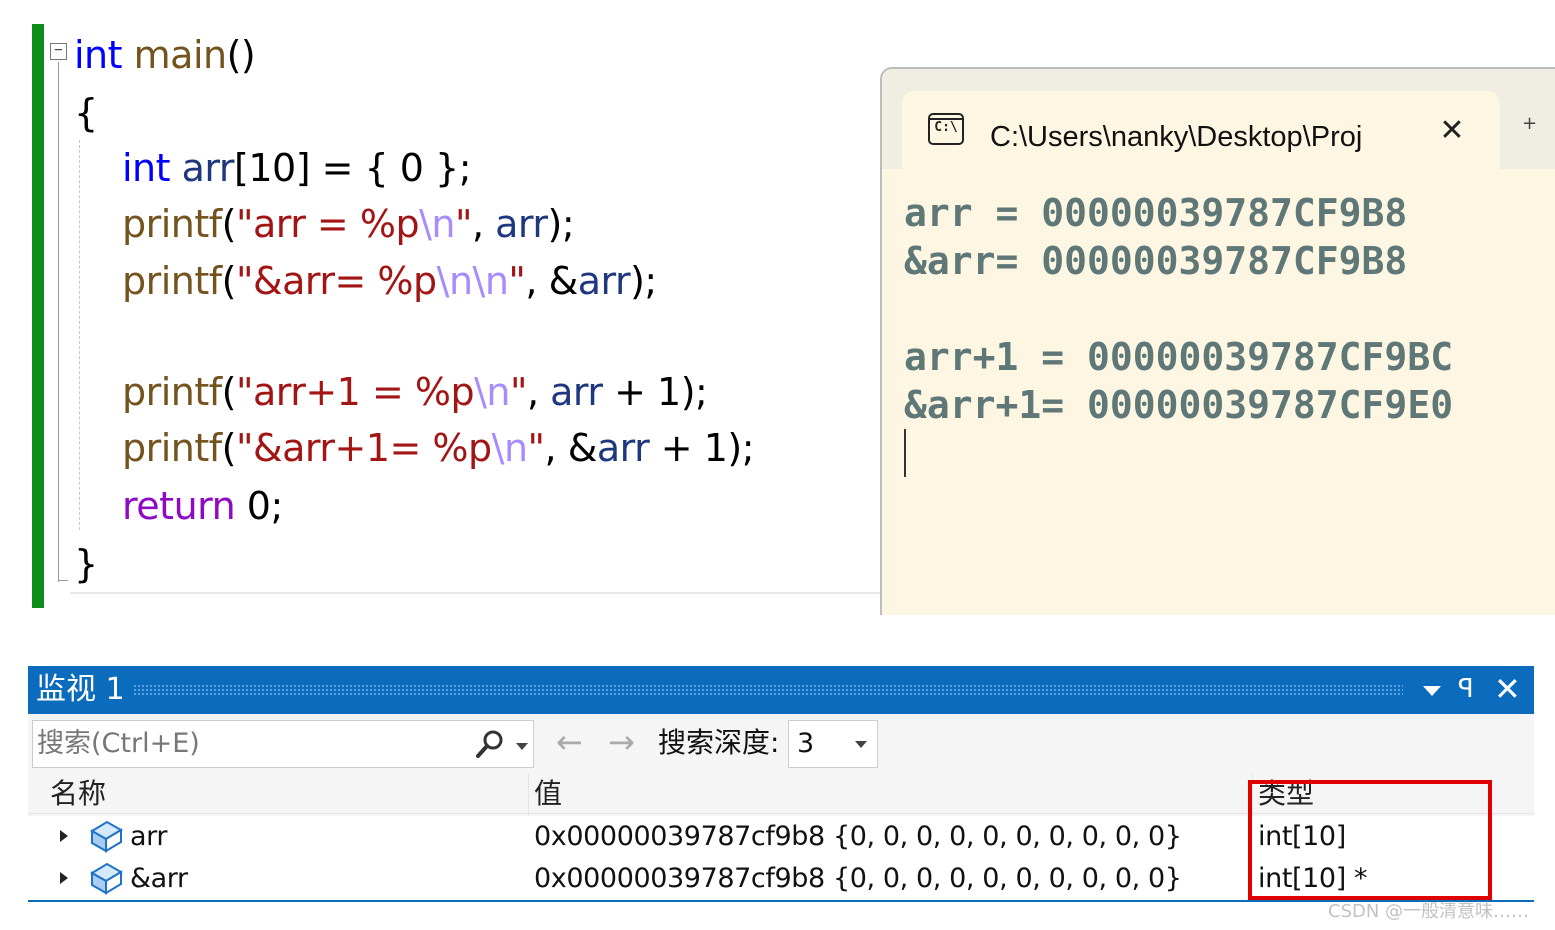 The image size is (1555, 930). Describe the element at coordinates (334, 448) in the screenshot. I see `string-literal: "&arr+1=` at that location.